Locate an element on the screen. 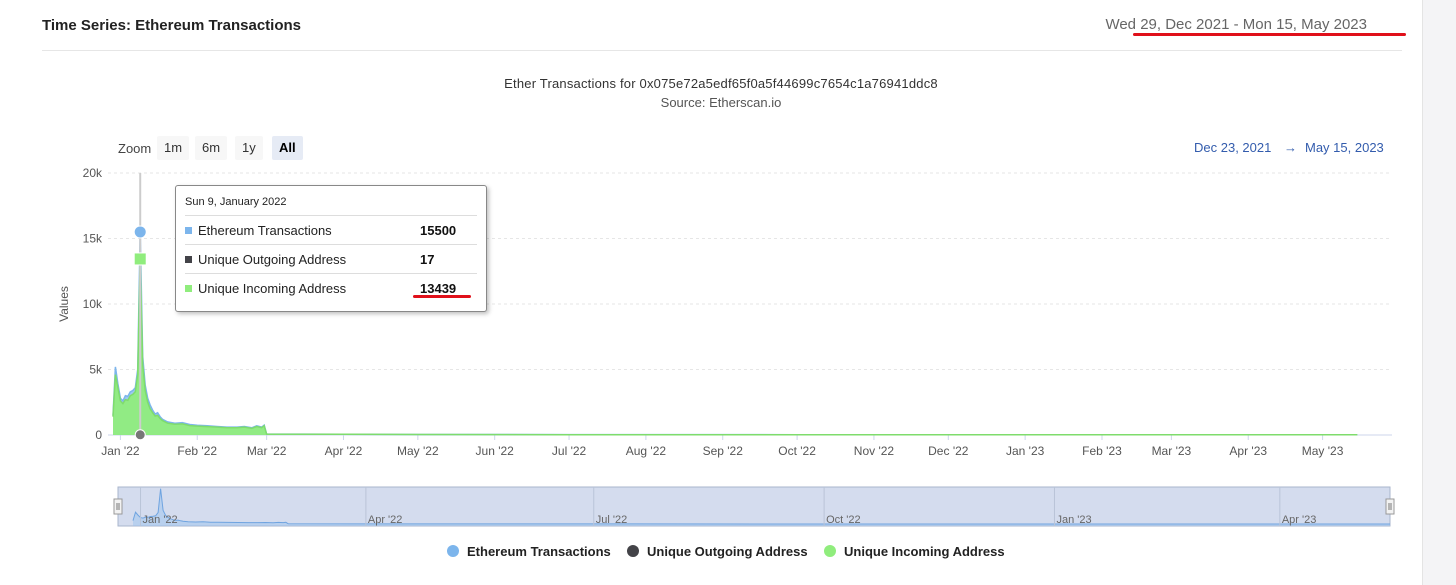 This screenshot has height=585, width=1456. legend-marker-outgoing is located at coordinates (633, 551).